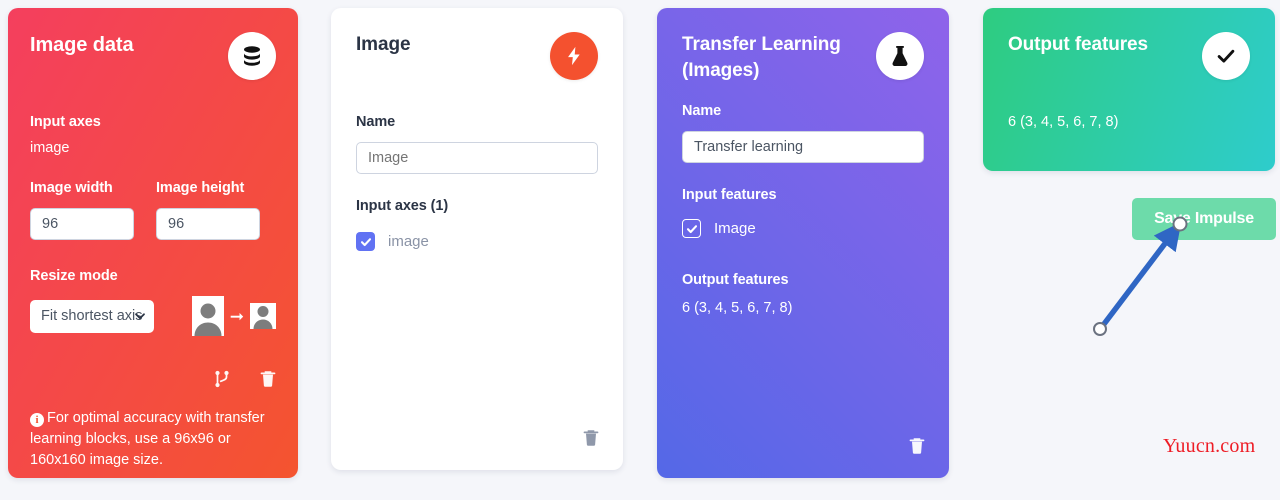  I want to click on input-axes-label: Input axes, so click(65, 122).